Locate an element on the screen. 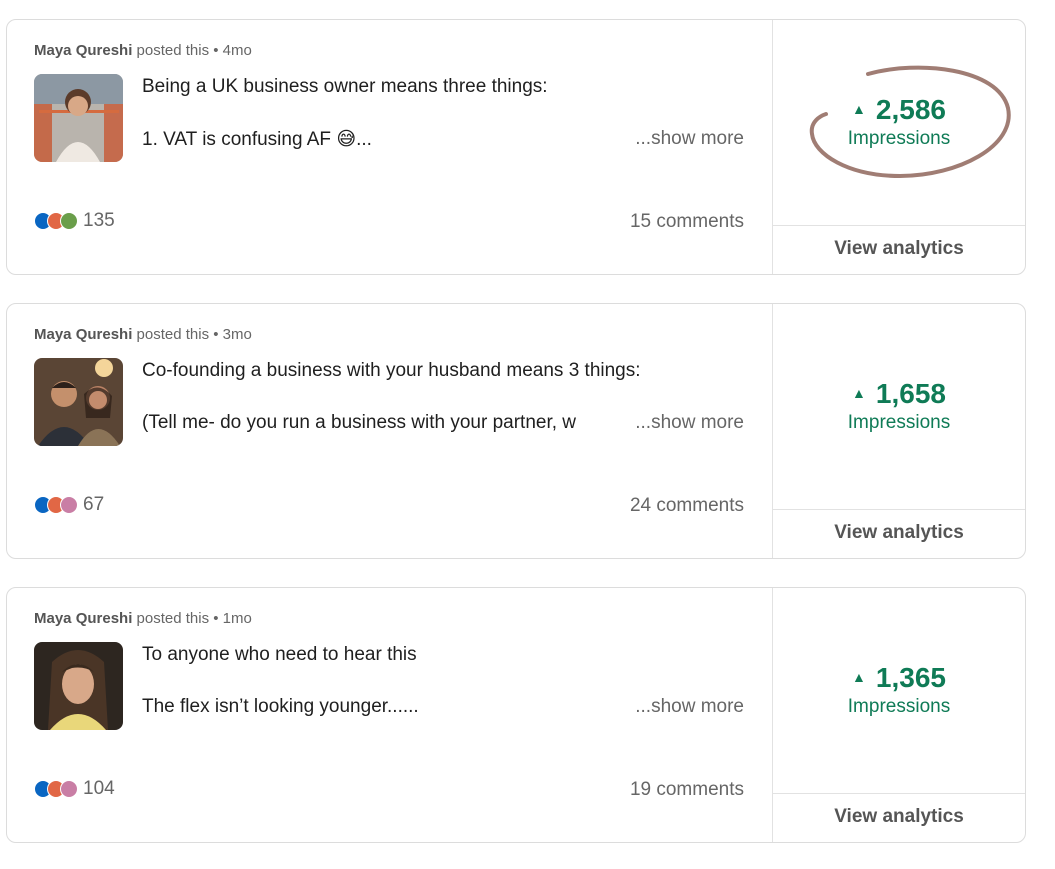 The height and width of the screenshot is (869, 1055). post-meta: posted this • 3mo is located at coordinates (192, 334).